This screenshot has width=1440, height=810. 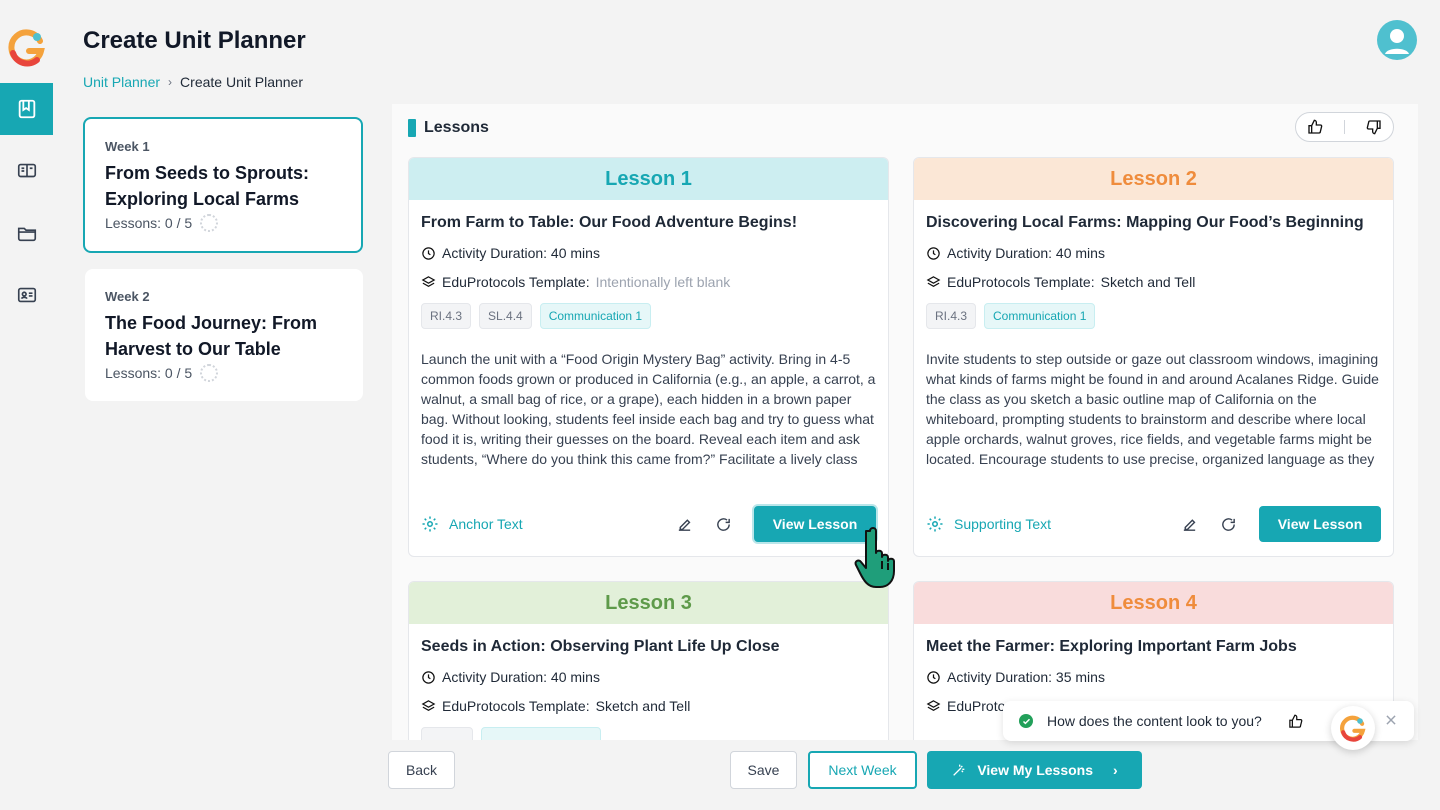 I want to click on rail-item-unit-planner, so click(x=26, y=109).